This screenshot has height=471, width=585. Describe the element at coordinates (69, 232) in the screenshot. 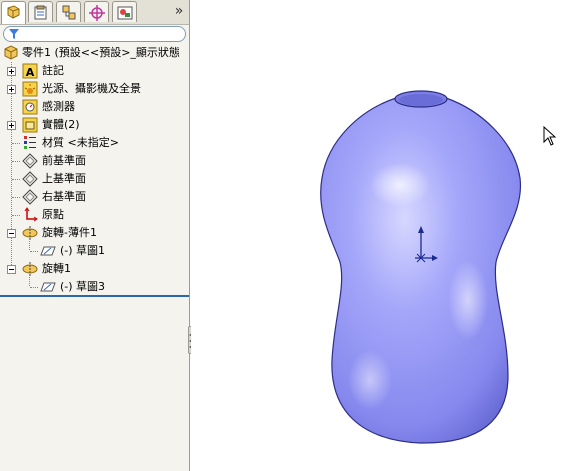

I see `tree-item-label: 旋轉-薄件1` at that location.